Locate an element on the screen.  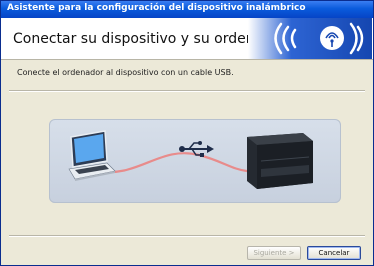
next-button: Siguiente > is located at coordinates (274, 253).